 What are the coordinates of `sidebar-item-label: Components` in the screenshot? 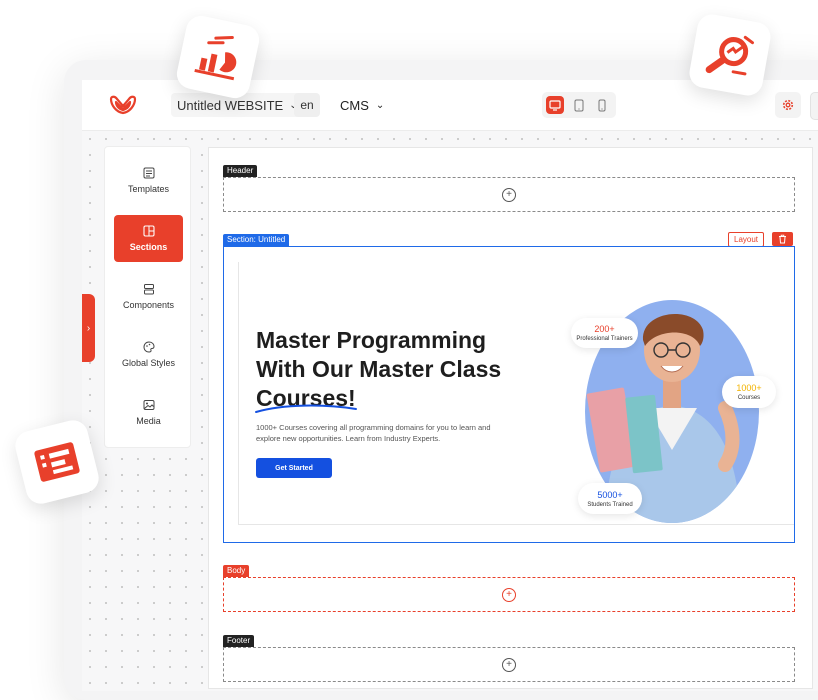 It's located at (148, 305).